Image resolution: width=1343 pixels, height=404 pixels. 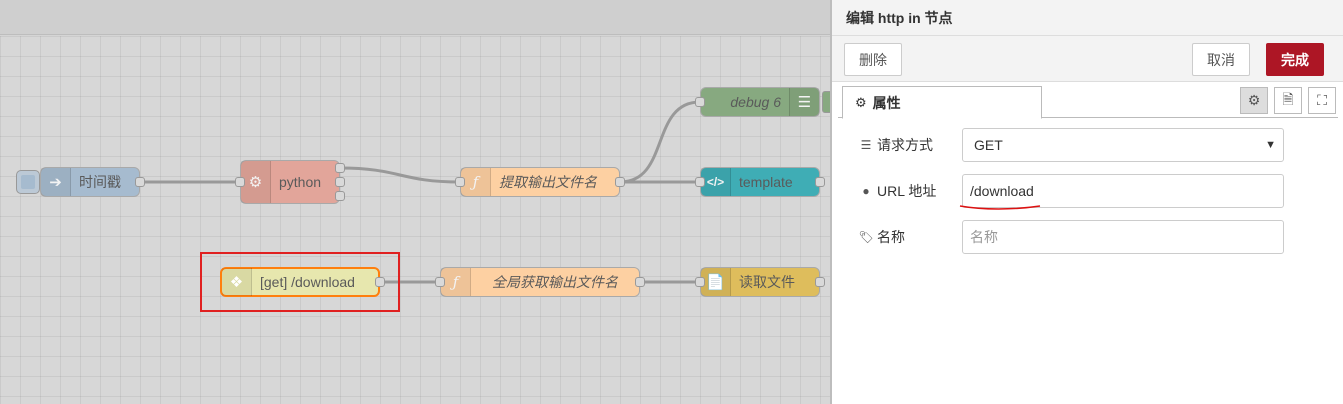 I want to click on name-input-placeholder: 名称, so click(x=984, y=237).